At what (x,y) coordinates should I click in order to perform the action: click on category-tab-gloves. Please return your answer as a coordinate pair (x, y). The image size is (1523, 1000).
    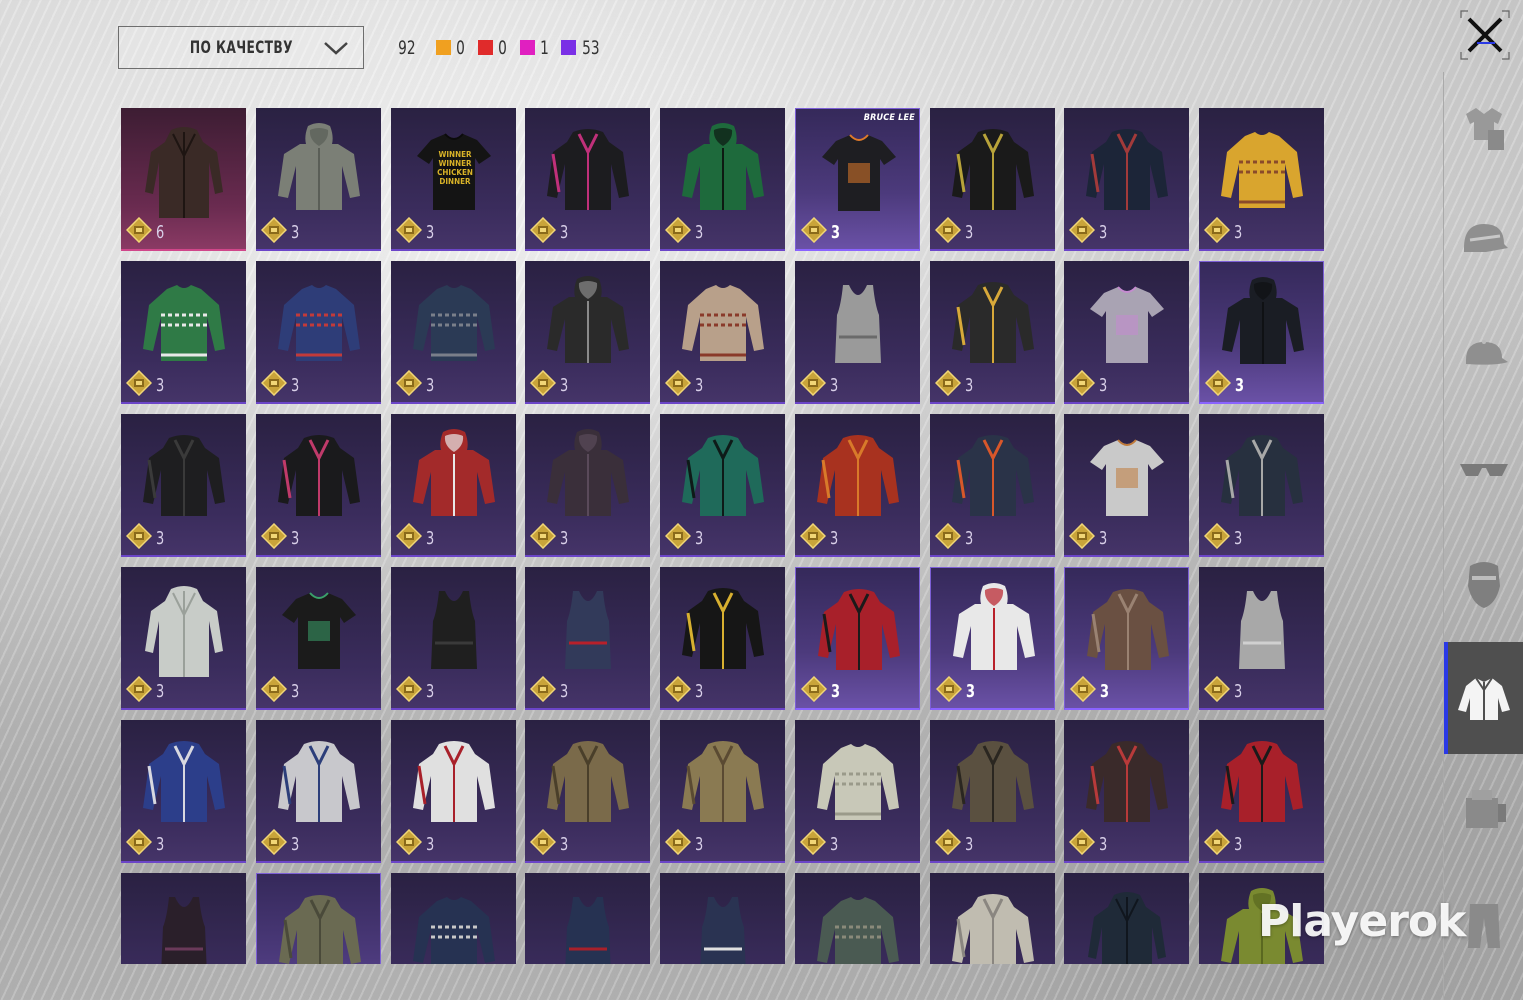
    Looking at the image, I should click on (1483, 812).